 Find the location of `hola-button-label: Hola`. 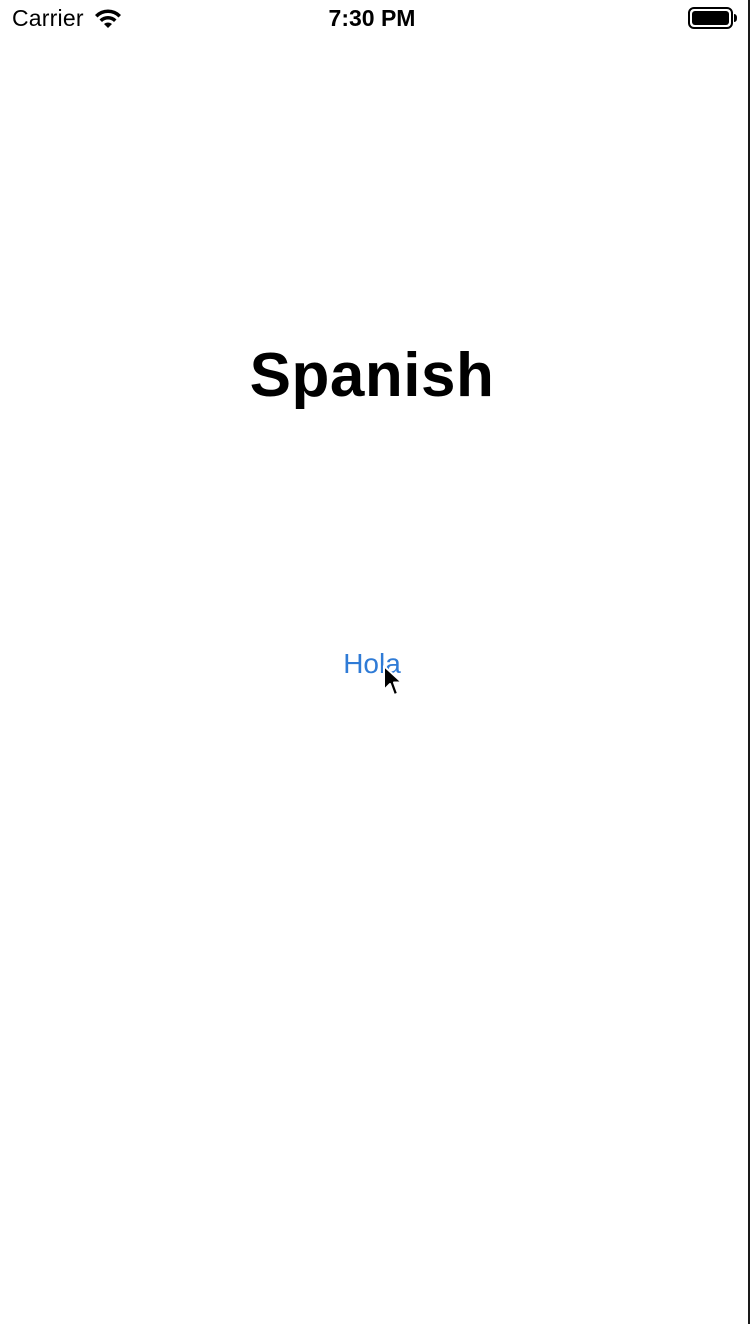

hola-button-label: Hola is located at coordinates (372, 663).